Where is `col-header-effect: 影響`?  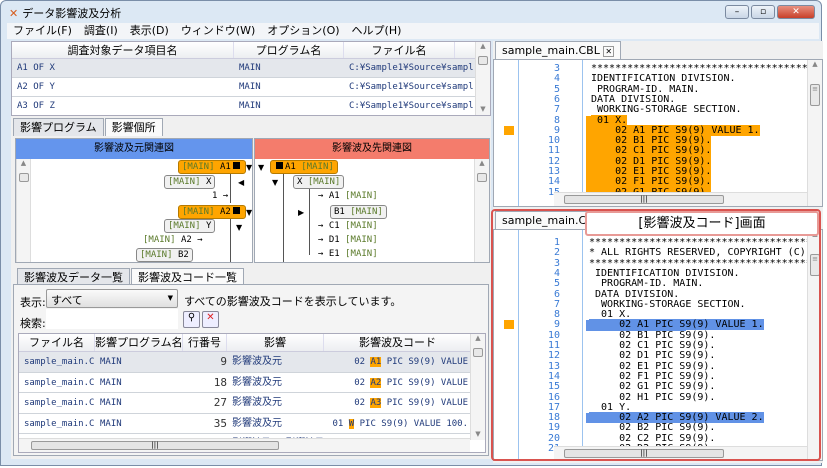
col-header-effect: 影響 is located at coordinates (275, 342).